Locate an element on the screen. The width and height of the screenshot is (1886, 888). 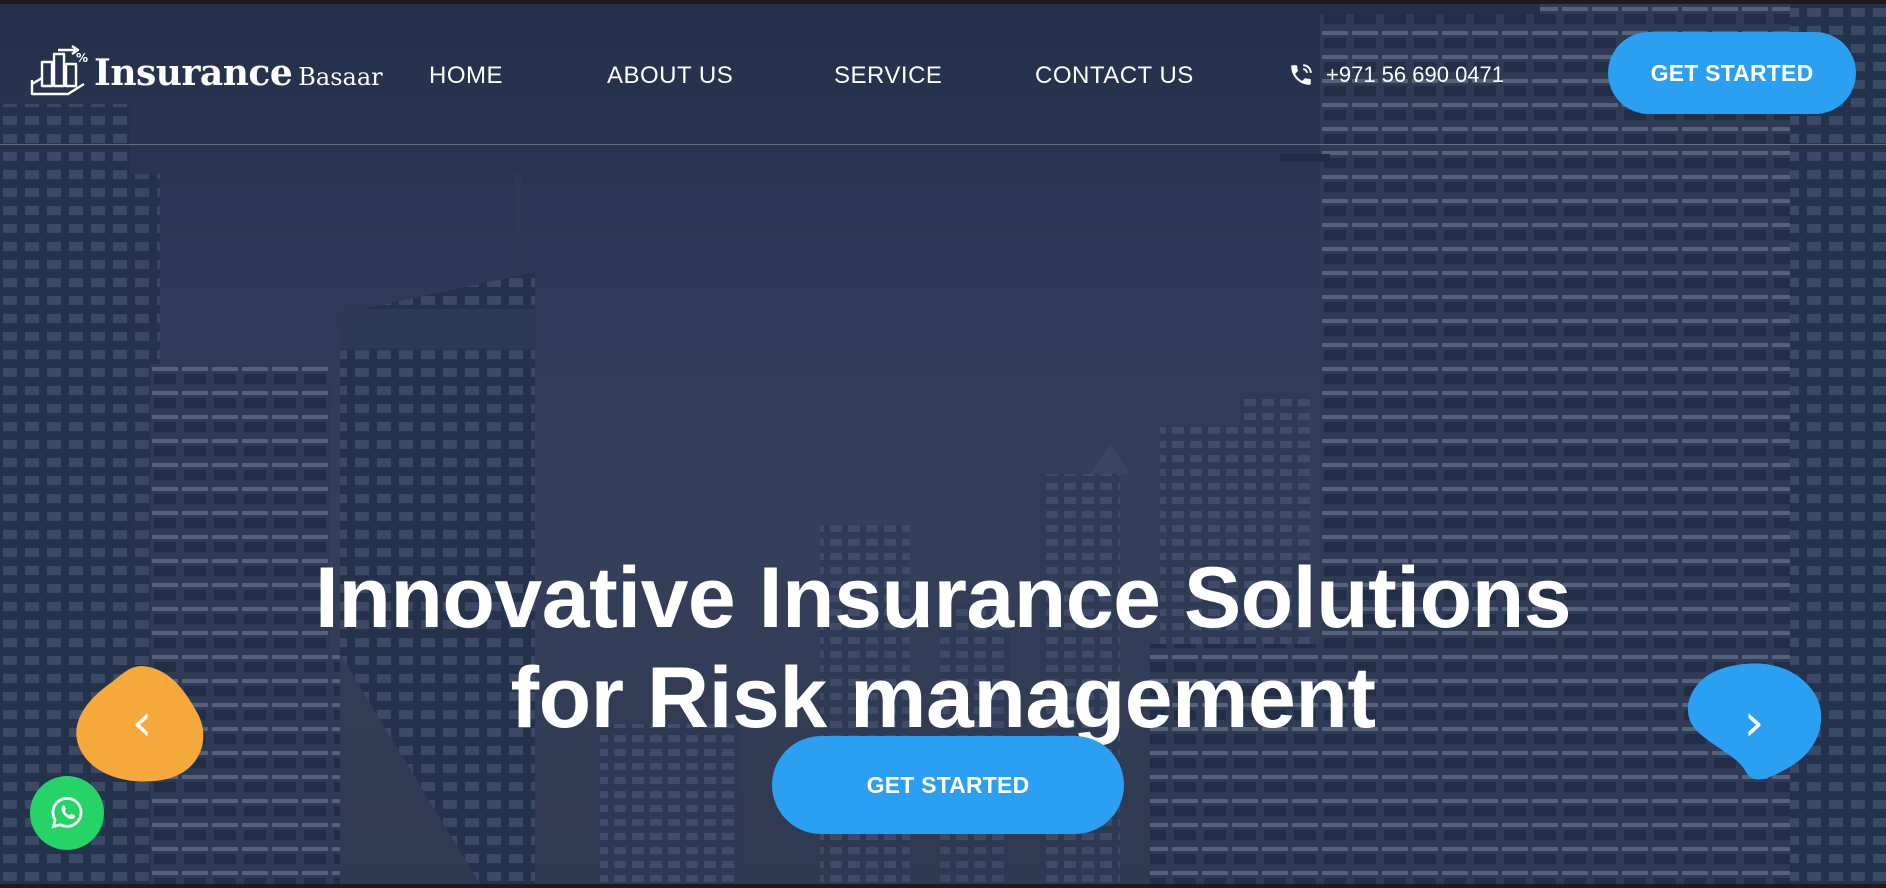
phone-number: +971 56 690 0471 is located at coordinates (1415, 74).